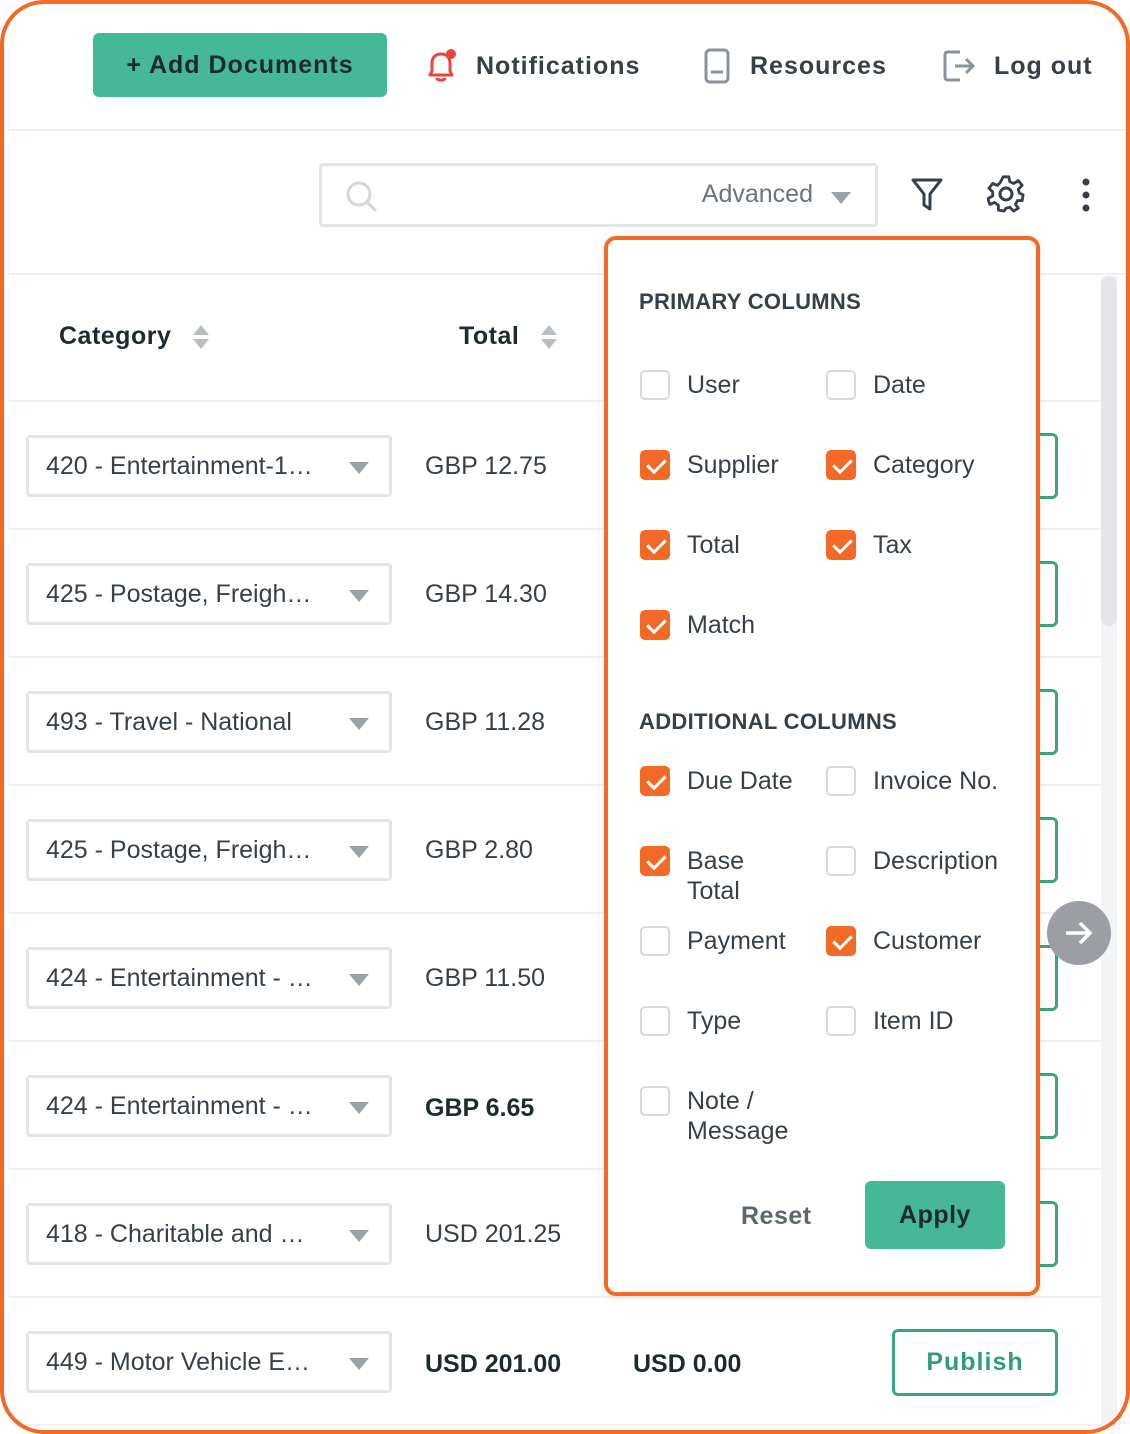 This screenshot has height=1434, width=1130. What do you see at coordinates (1007, 195) in the screenshot?
I see `settings-gear-icon` at bounding box center [1007, 195].